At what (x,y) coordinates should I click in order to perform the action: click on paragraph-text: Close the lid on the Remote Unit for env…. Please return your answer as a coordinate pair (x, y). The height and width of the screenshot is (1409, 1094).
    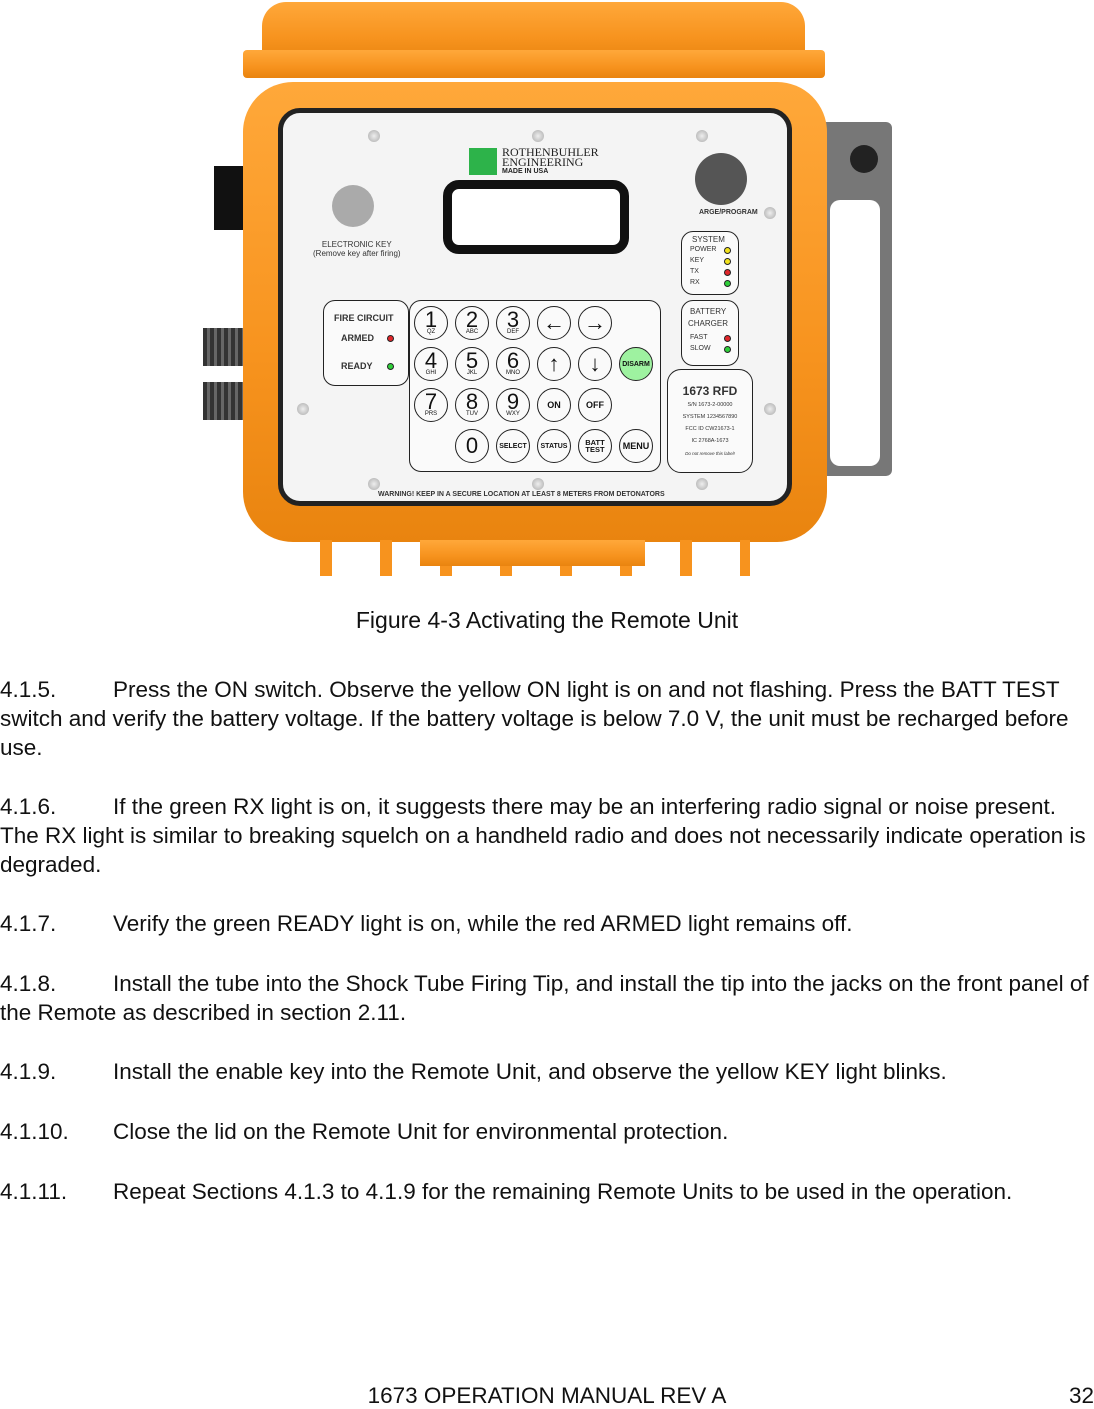
    Looking at the image, I should click on (421, 1131).